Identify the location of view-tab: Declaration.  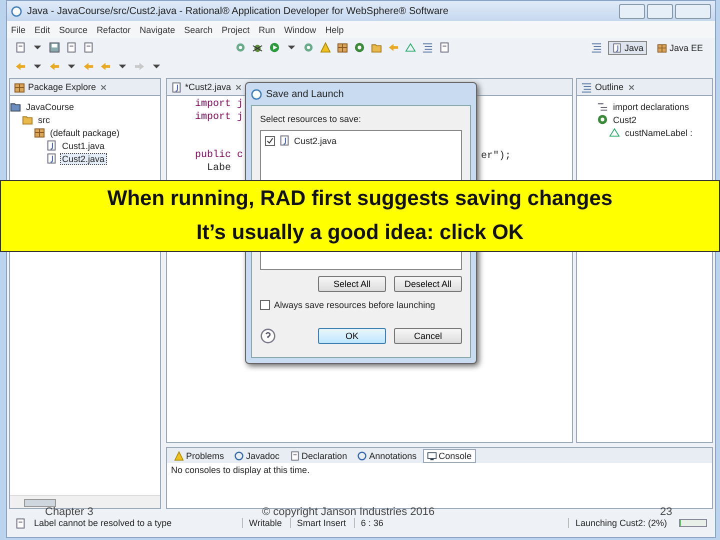
(319, 455).